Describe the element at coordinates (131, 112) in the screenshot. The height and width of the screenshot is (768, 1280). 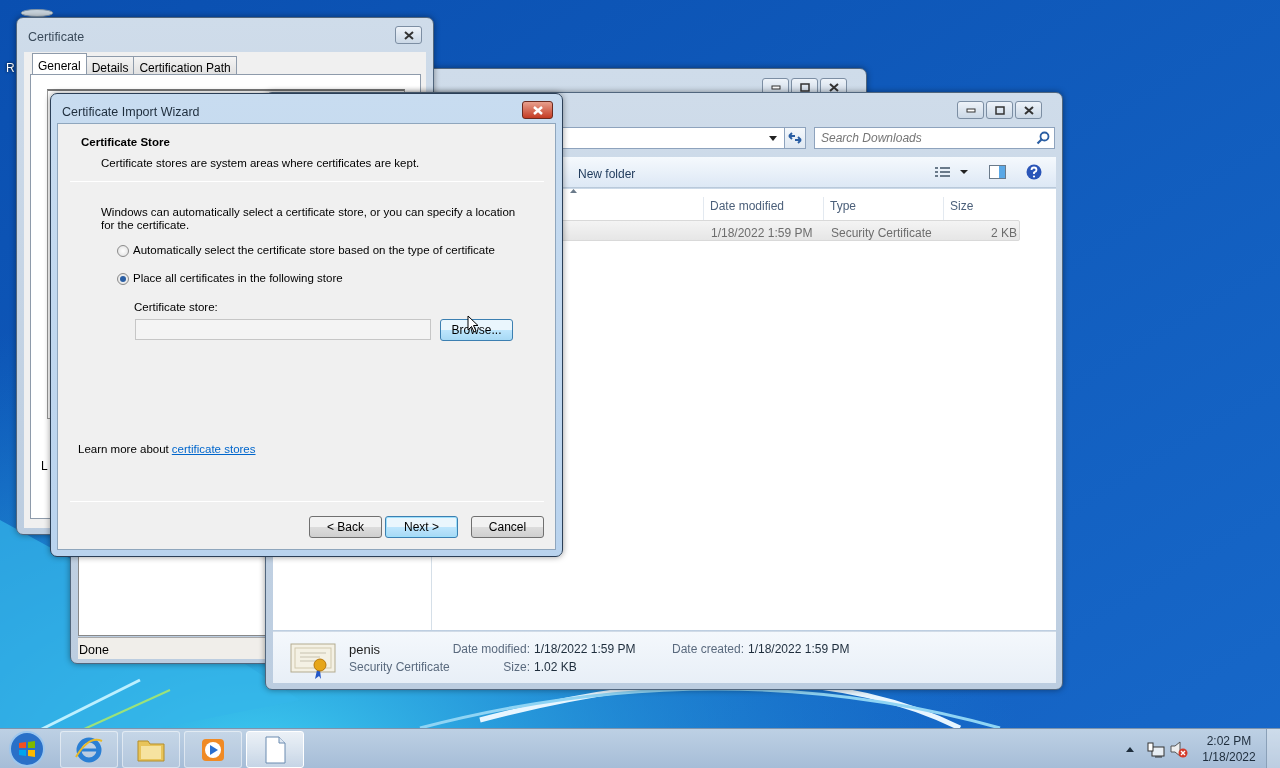
I see `window-title: Certificate Import Wizard` at that location.